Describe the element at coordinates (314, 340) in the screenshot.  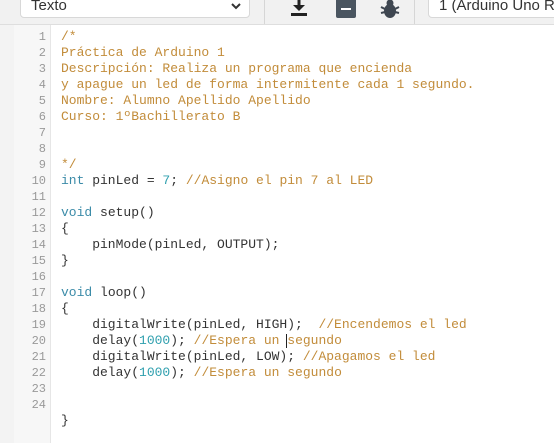
I see `code-token: segundo` at that location.